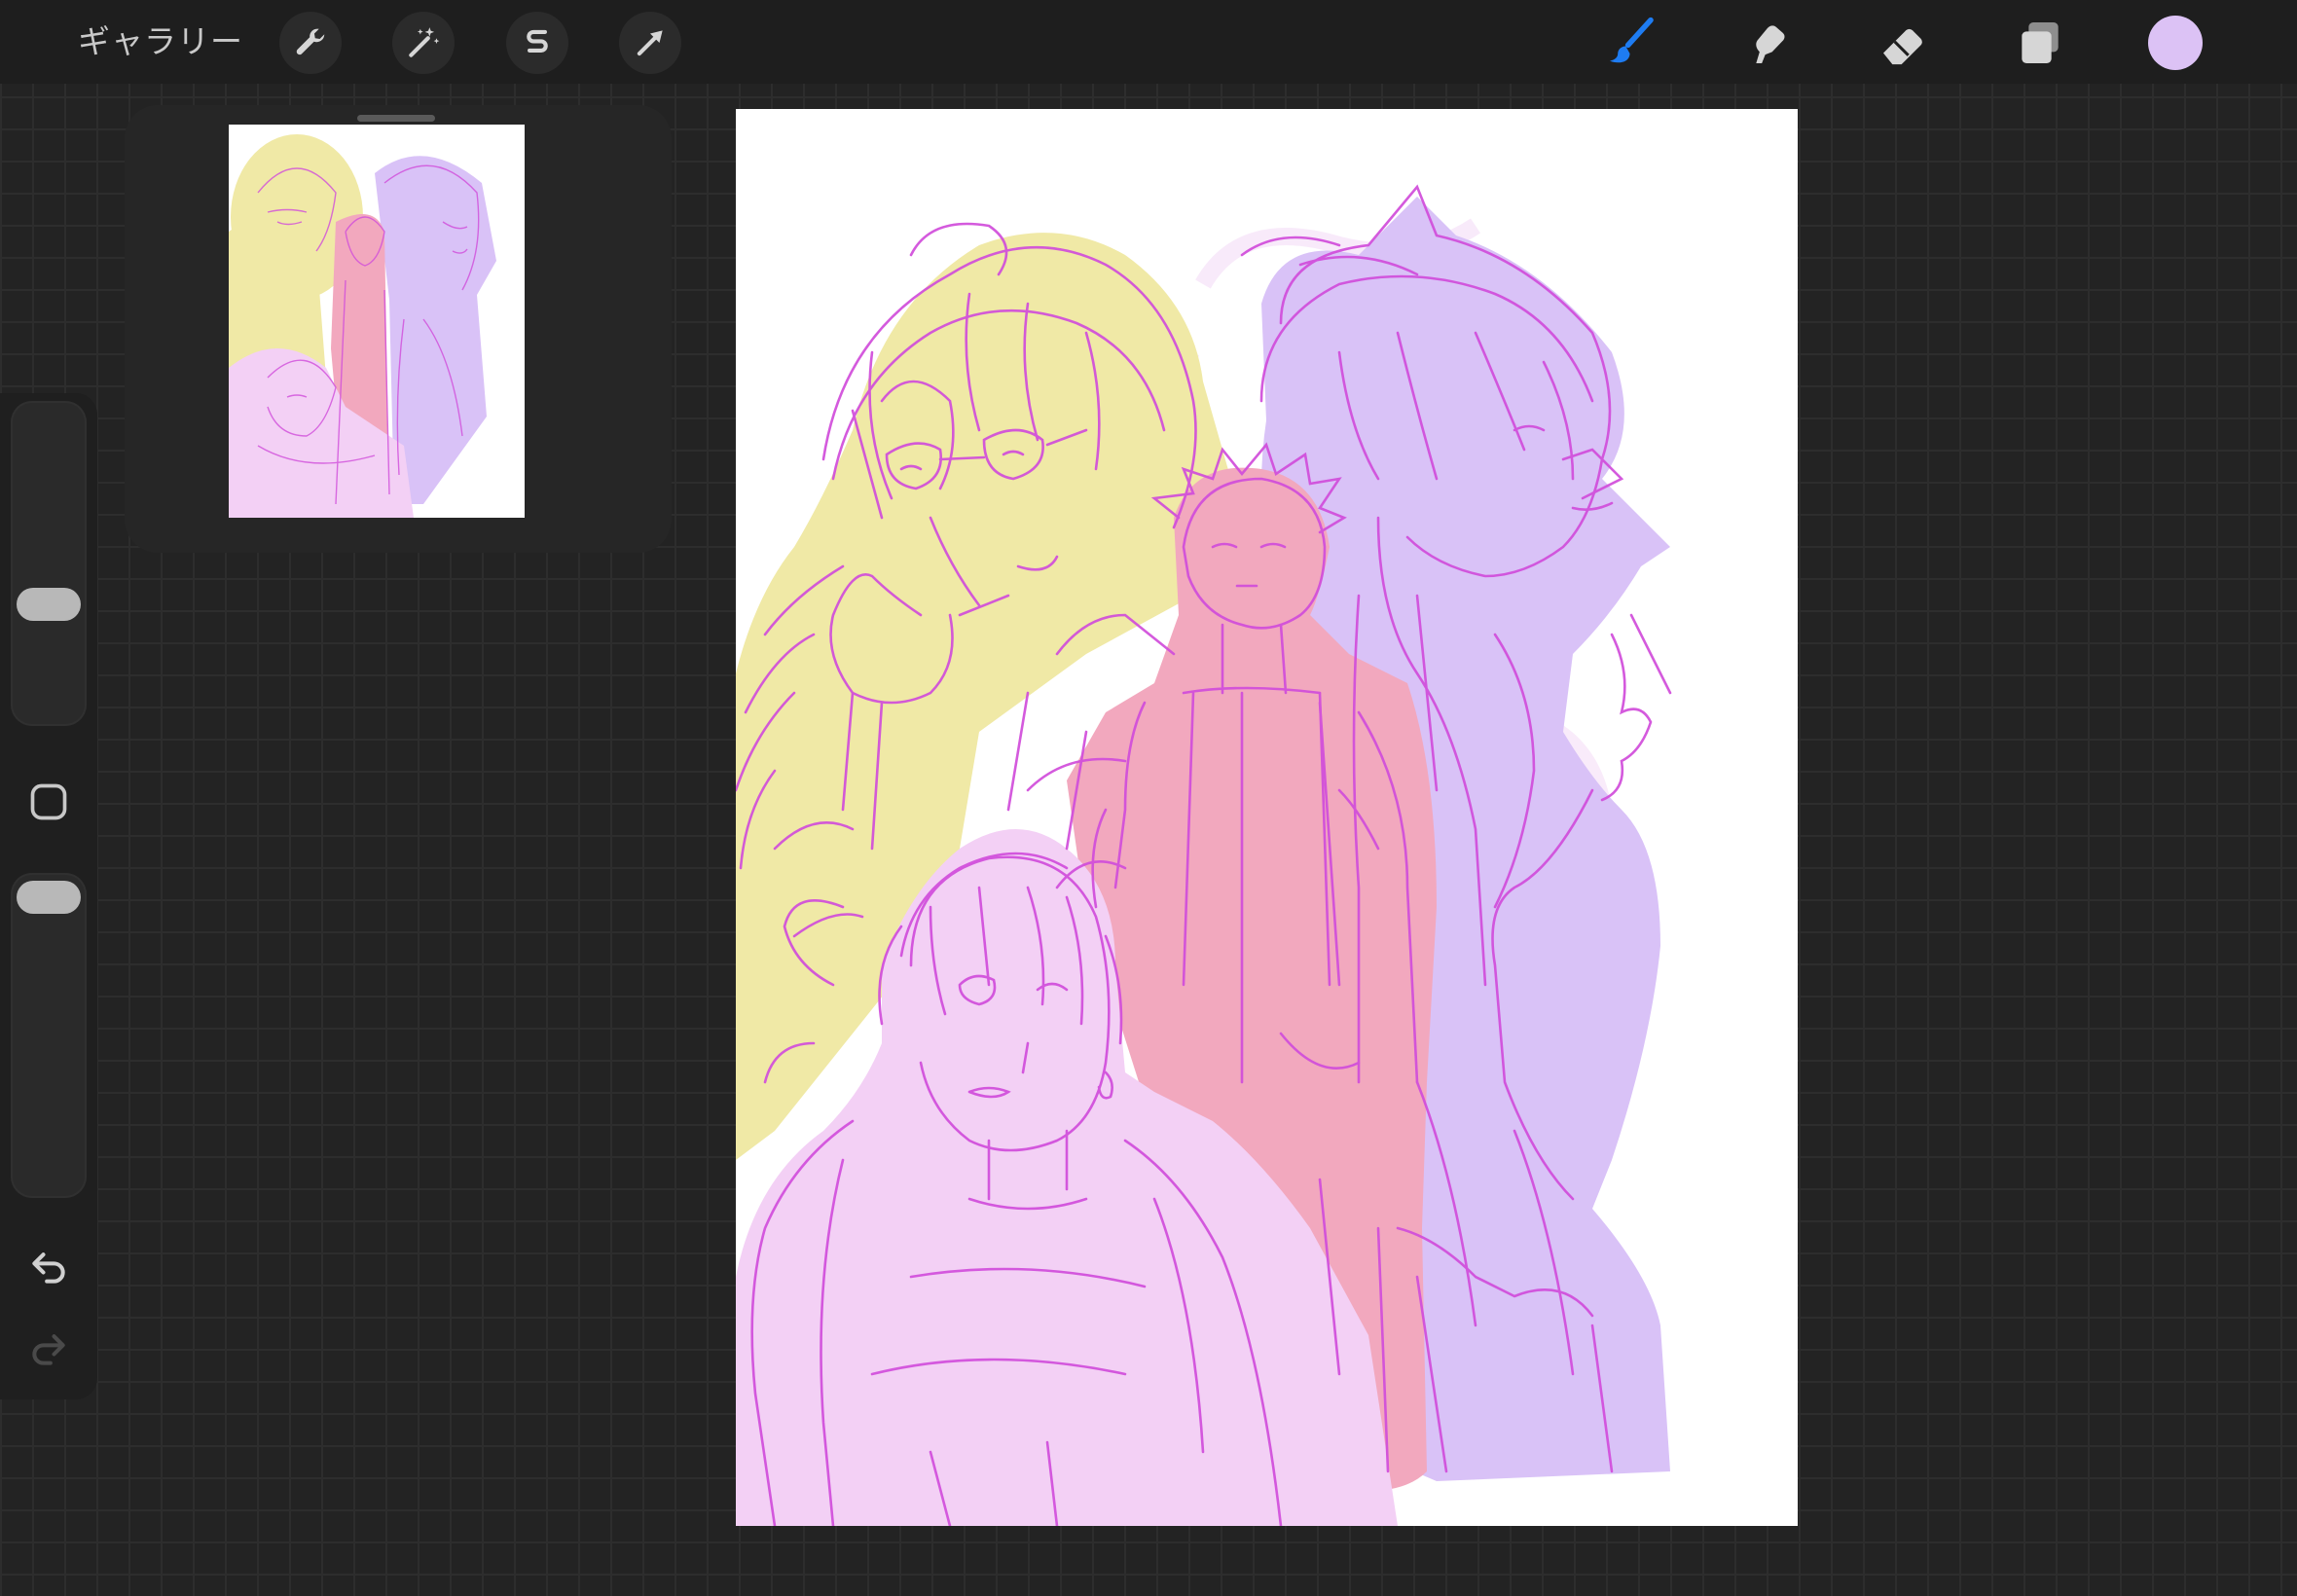 The image size is (2297, 1596). I want to click on brush-icon, so click(1630, 43).